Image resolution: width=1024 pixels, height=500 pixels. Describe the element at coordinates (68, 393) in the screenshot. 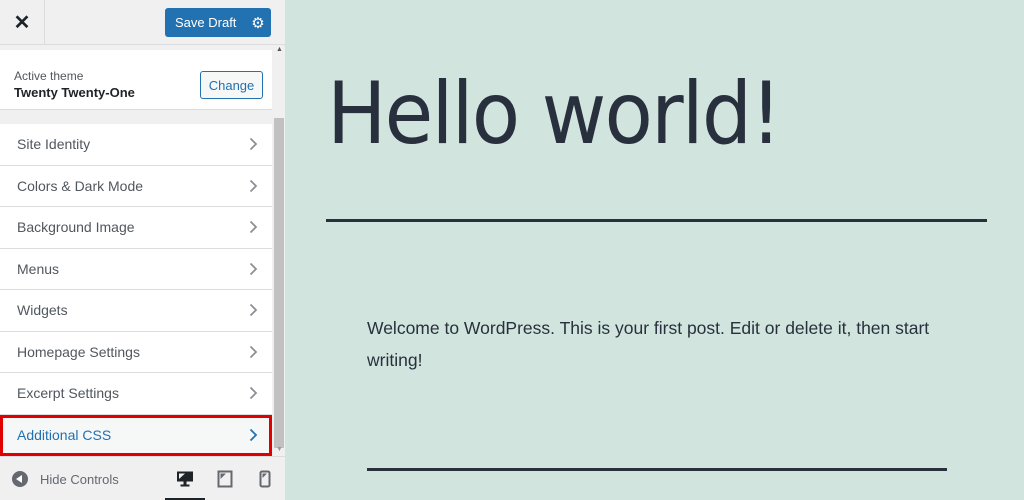

I see `menu-item-label: Excerpt Settings` at that location.